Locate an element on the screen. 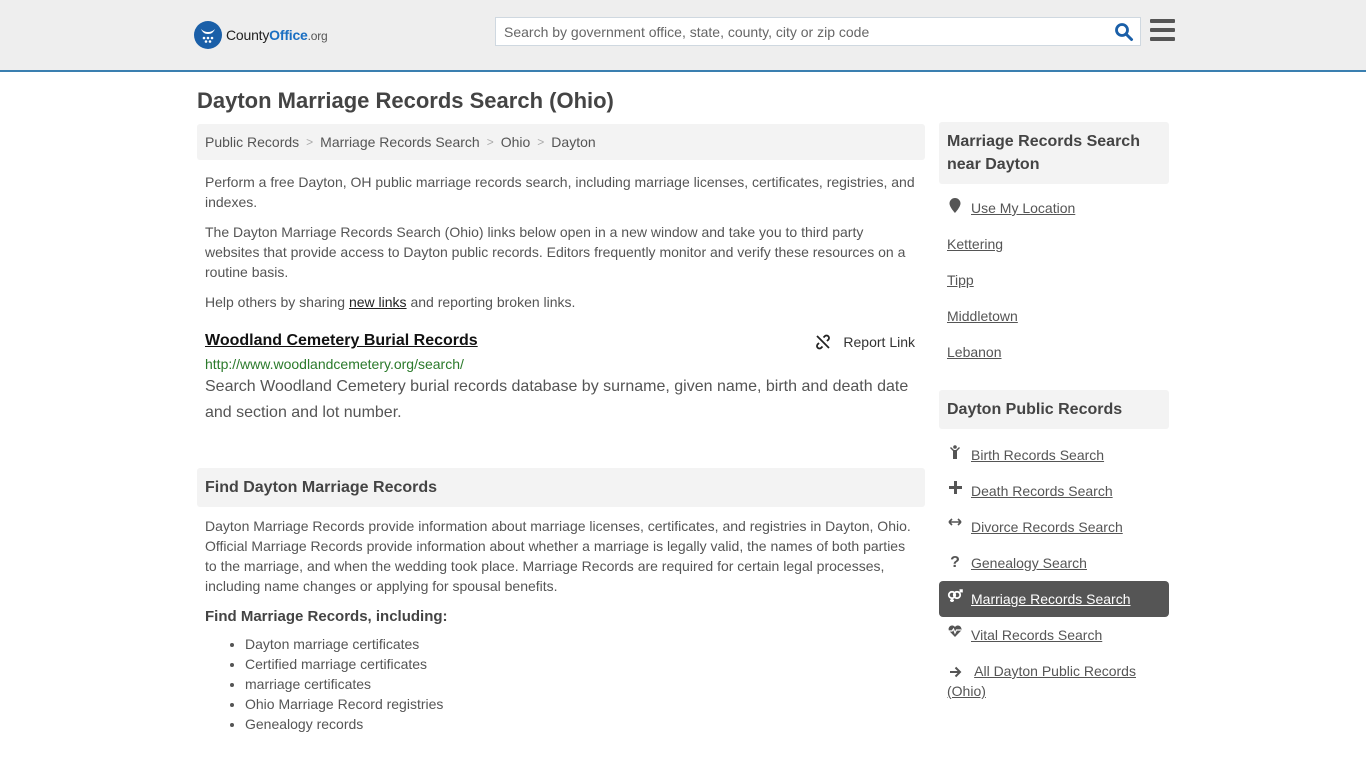  arrow-right-icon is located at coordinates (955, 672).